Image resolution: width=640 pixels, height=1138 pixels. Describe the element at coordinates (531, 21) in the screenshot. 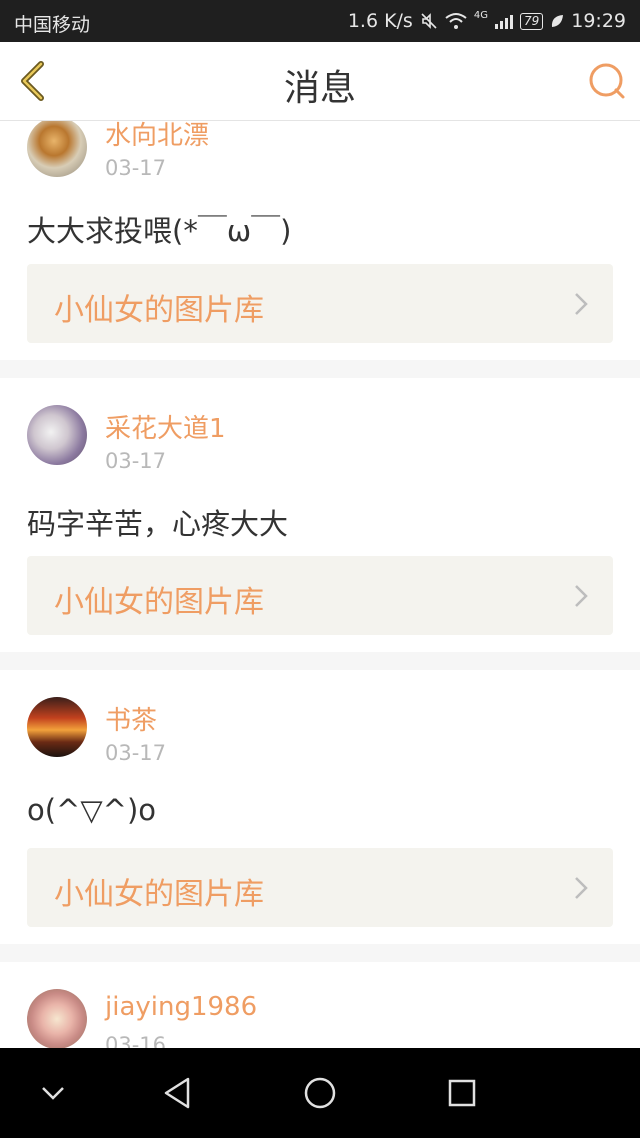

I see `battery-level: 79` at that location.